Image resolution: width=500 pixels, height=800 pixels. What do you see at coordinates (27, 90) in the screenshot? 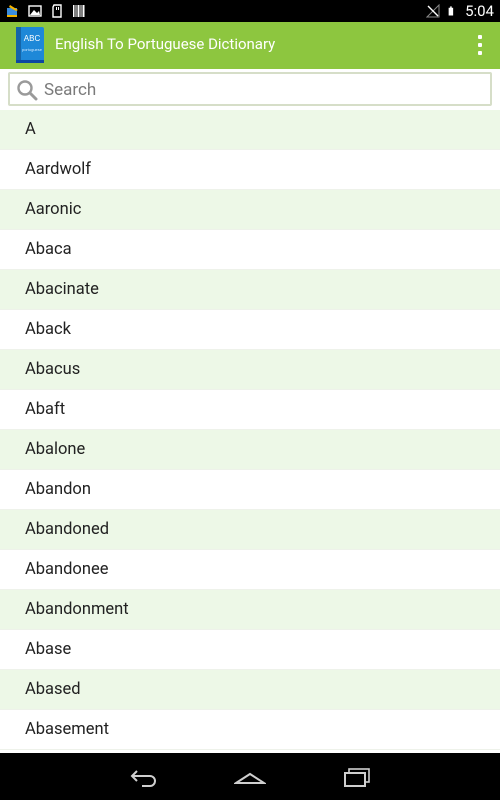
I see `search-icon` at bounding box center [27, 90].